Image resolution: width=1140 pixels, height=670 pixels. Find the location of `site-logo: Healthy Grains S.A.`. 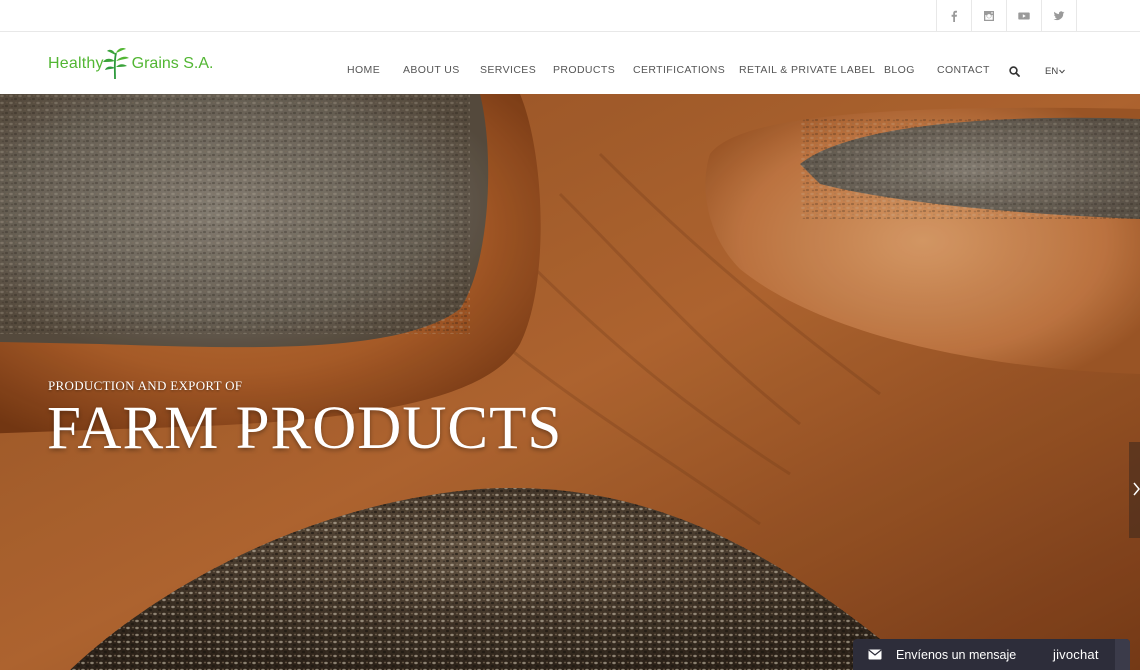

site-logo: Healthy Grains S.A. is located at coordinates (130, 64).